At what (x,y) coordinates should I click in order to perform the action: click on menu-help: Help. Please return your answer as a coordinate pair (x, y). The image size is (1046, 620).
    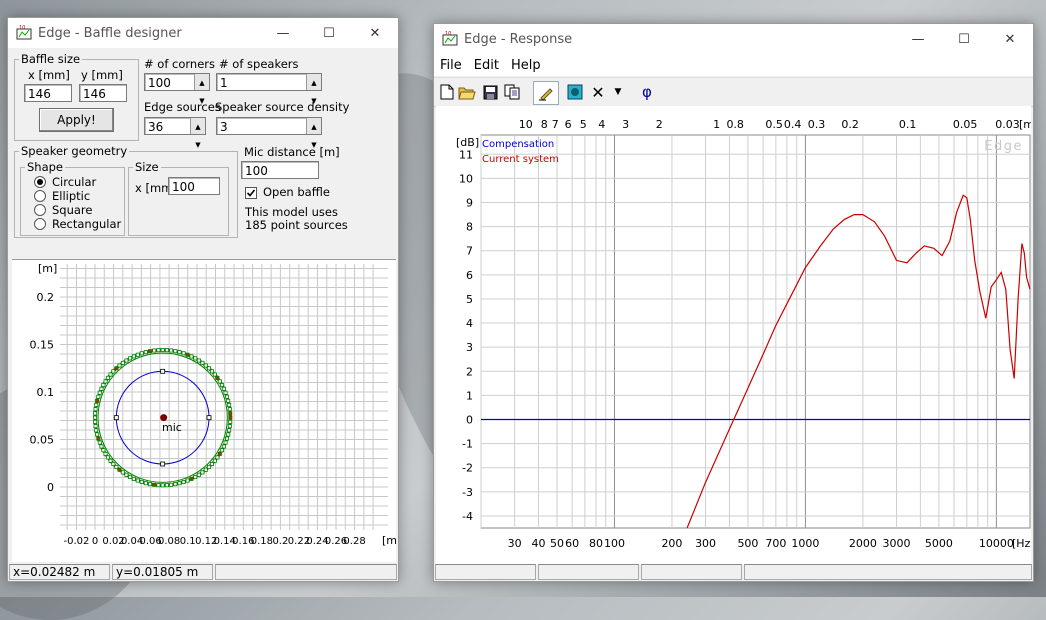
    Looking at the image, I should click on (526, 65).